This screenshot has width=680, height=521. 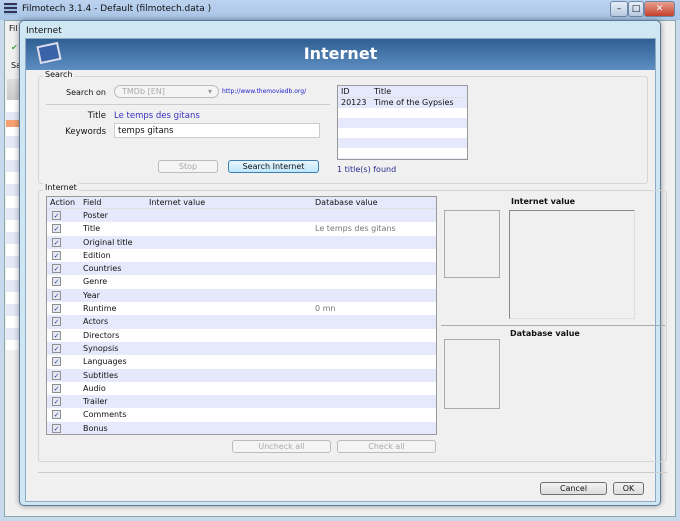 I want to click on field-row: ✓ Runtime 0 mn, so click(x=241, y=308).